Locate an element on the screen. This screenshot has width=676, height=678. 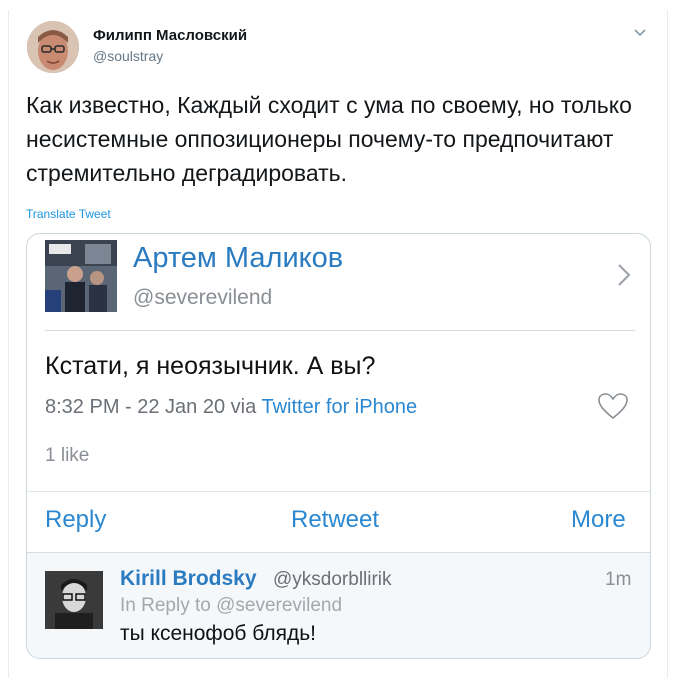
embedded-timestamp: 8:32 PM - 22 Jan 20 is located at coordinates (135, 407).